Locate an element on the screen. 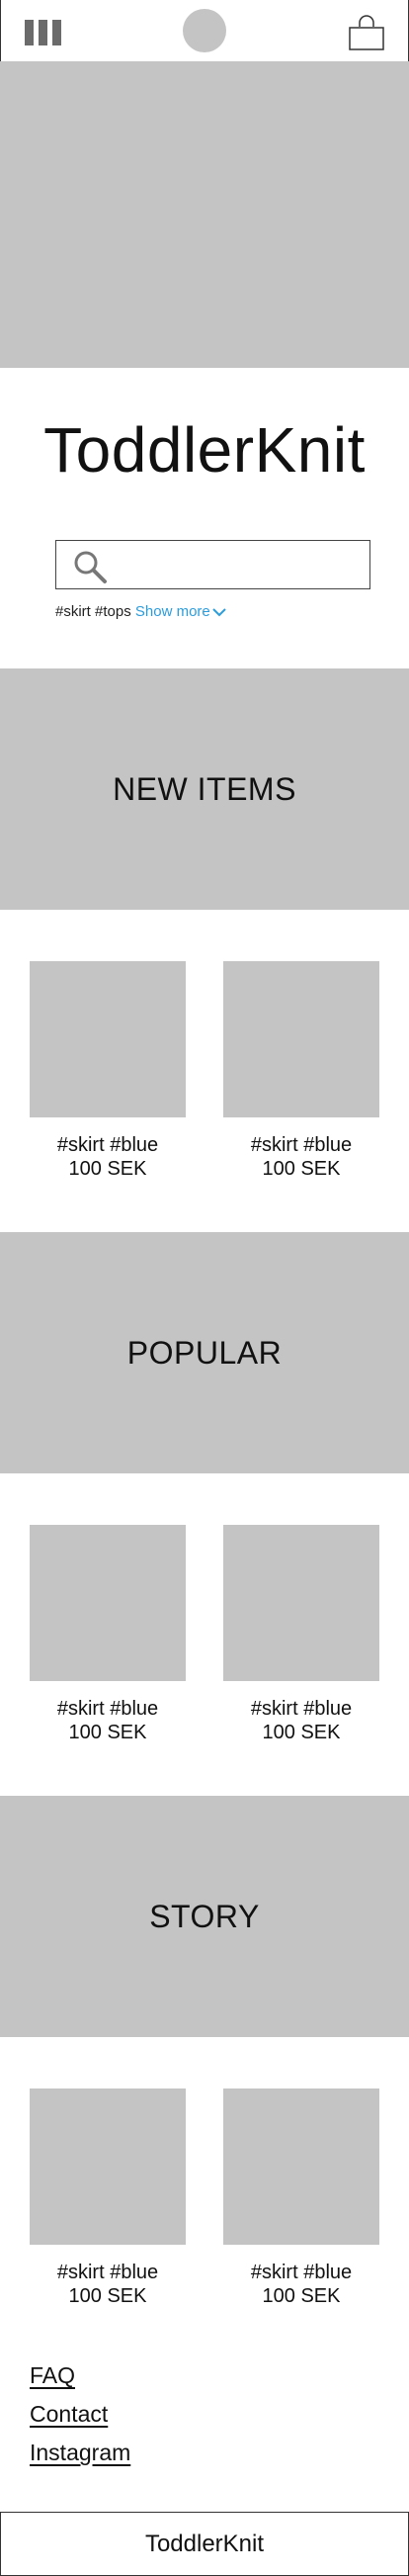 The height and width of the screenshot is (2576, 409). tag-link: #skirt is located at coordinates (73, 611).